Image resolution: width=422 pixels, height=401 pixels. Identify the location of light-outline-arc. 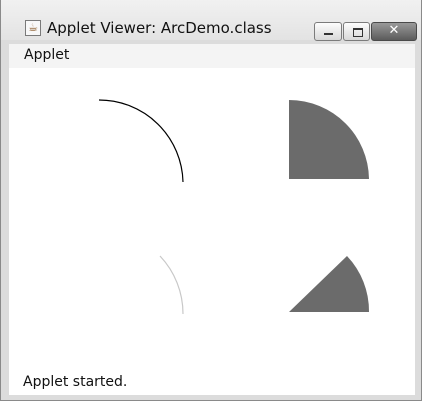
(171, 285).